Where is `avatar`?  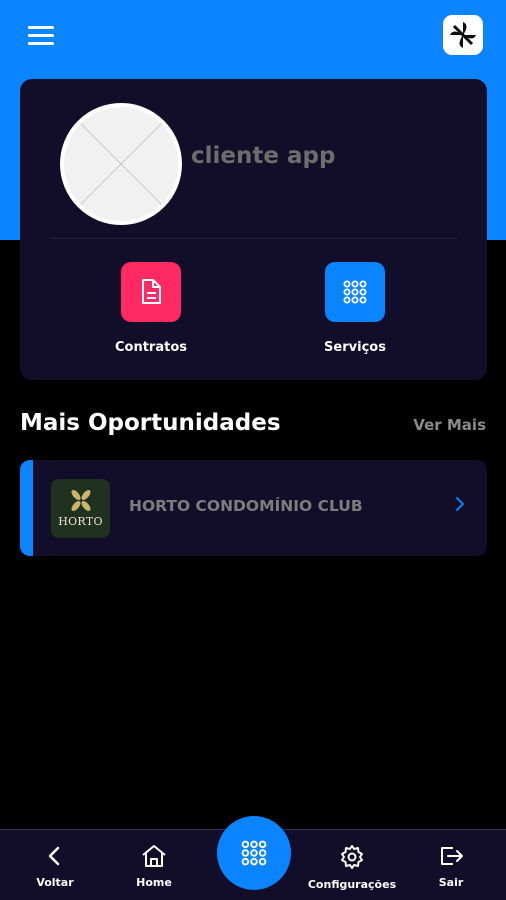
avatar is located at coordinates (121, 164).